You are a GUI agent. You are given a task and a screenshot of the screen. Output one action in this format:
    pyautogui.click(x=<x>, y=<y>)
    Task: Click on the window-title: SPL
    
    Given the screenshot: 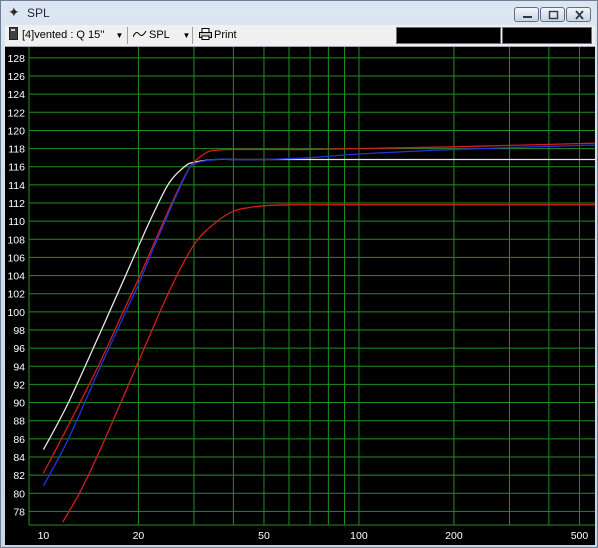 What is the action you would take?
    pyautogui.click(x=38, y=13)
    